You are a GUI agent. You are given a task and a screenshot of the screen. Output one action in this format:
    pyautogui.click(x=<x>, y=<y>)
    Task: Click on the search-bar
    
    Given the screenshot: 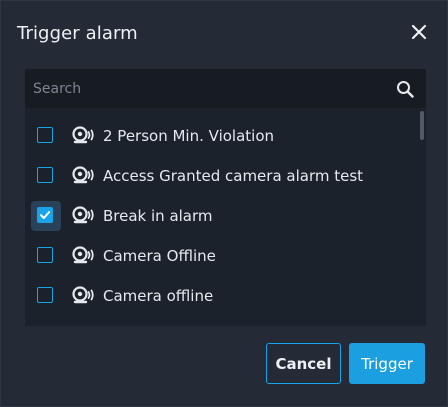 What is the action you would take?
    pyautogui.click(x=225, y=88)
    